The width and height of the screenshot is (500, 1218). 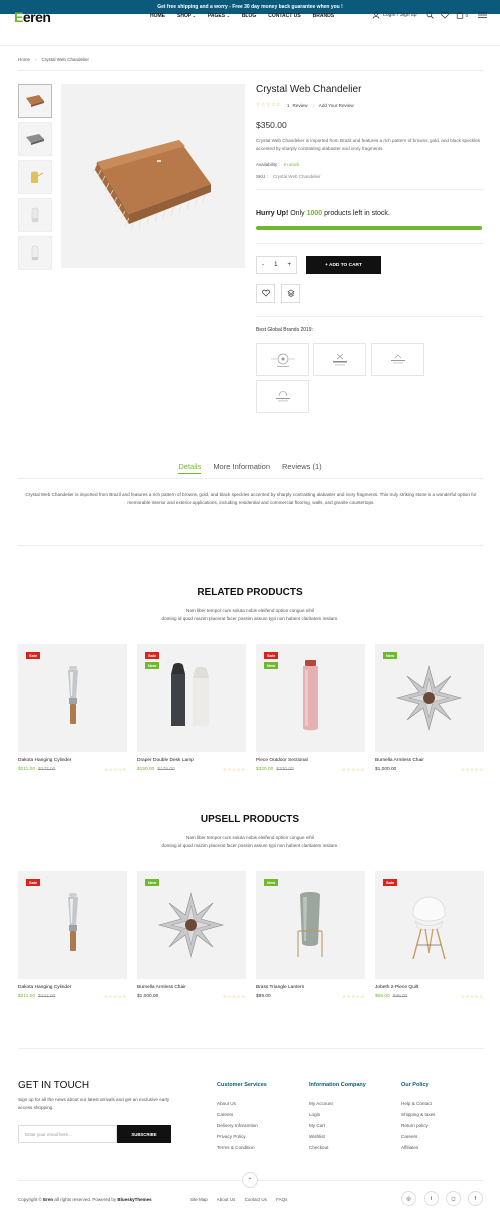 I want to click on footer-link: My Account, so click(x=337, y=1103).